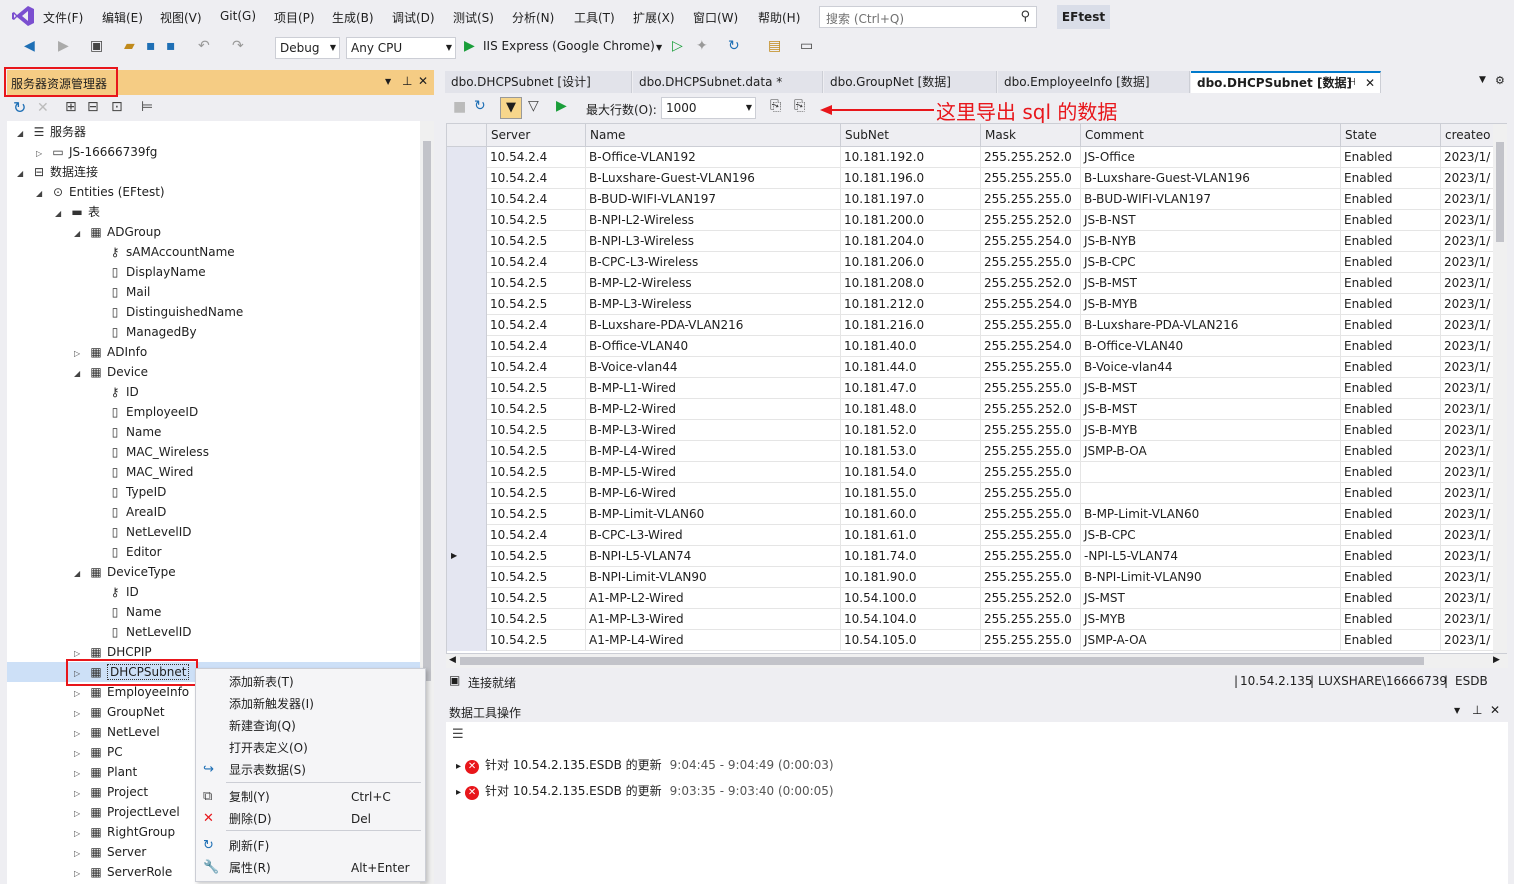 This screenshot has height=884, width=1514. What do you see at coordinates (1094, 82) in the screenshot?
I see `document-tab: dbo.EmployeeInfo [数据]` at bounding box center [1094, 82].